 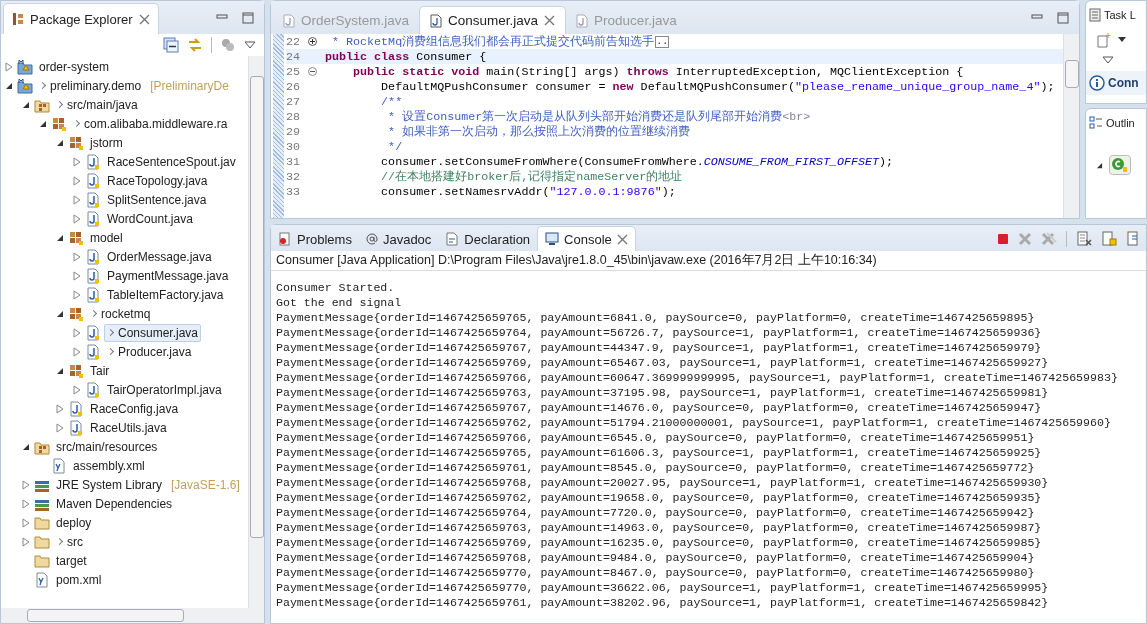 What do you see at coordinates (1003, 239) in the screenshot?
I see `stop-icon` at bounding box center [1003, 239].